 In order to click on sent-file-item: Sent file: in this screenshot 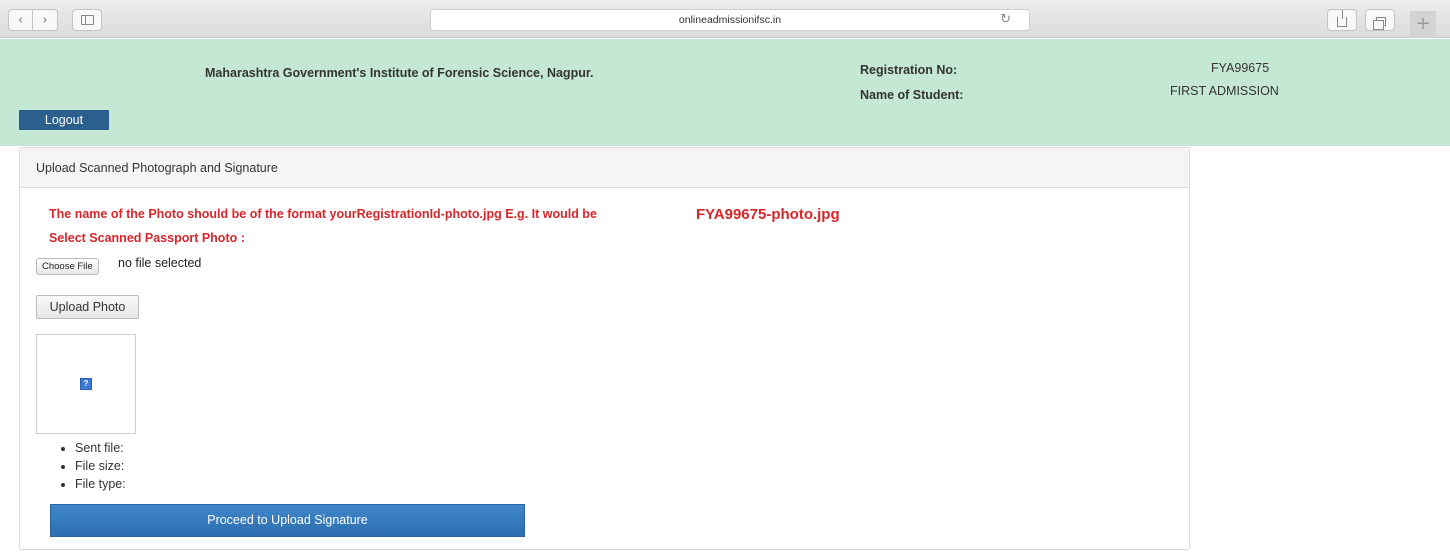, I will do `click(93, 448)`.